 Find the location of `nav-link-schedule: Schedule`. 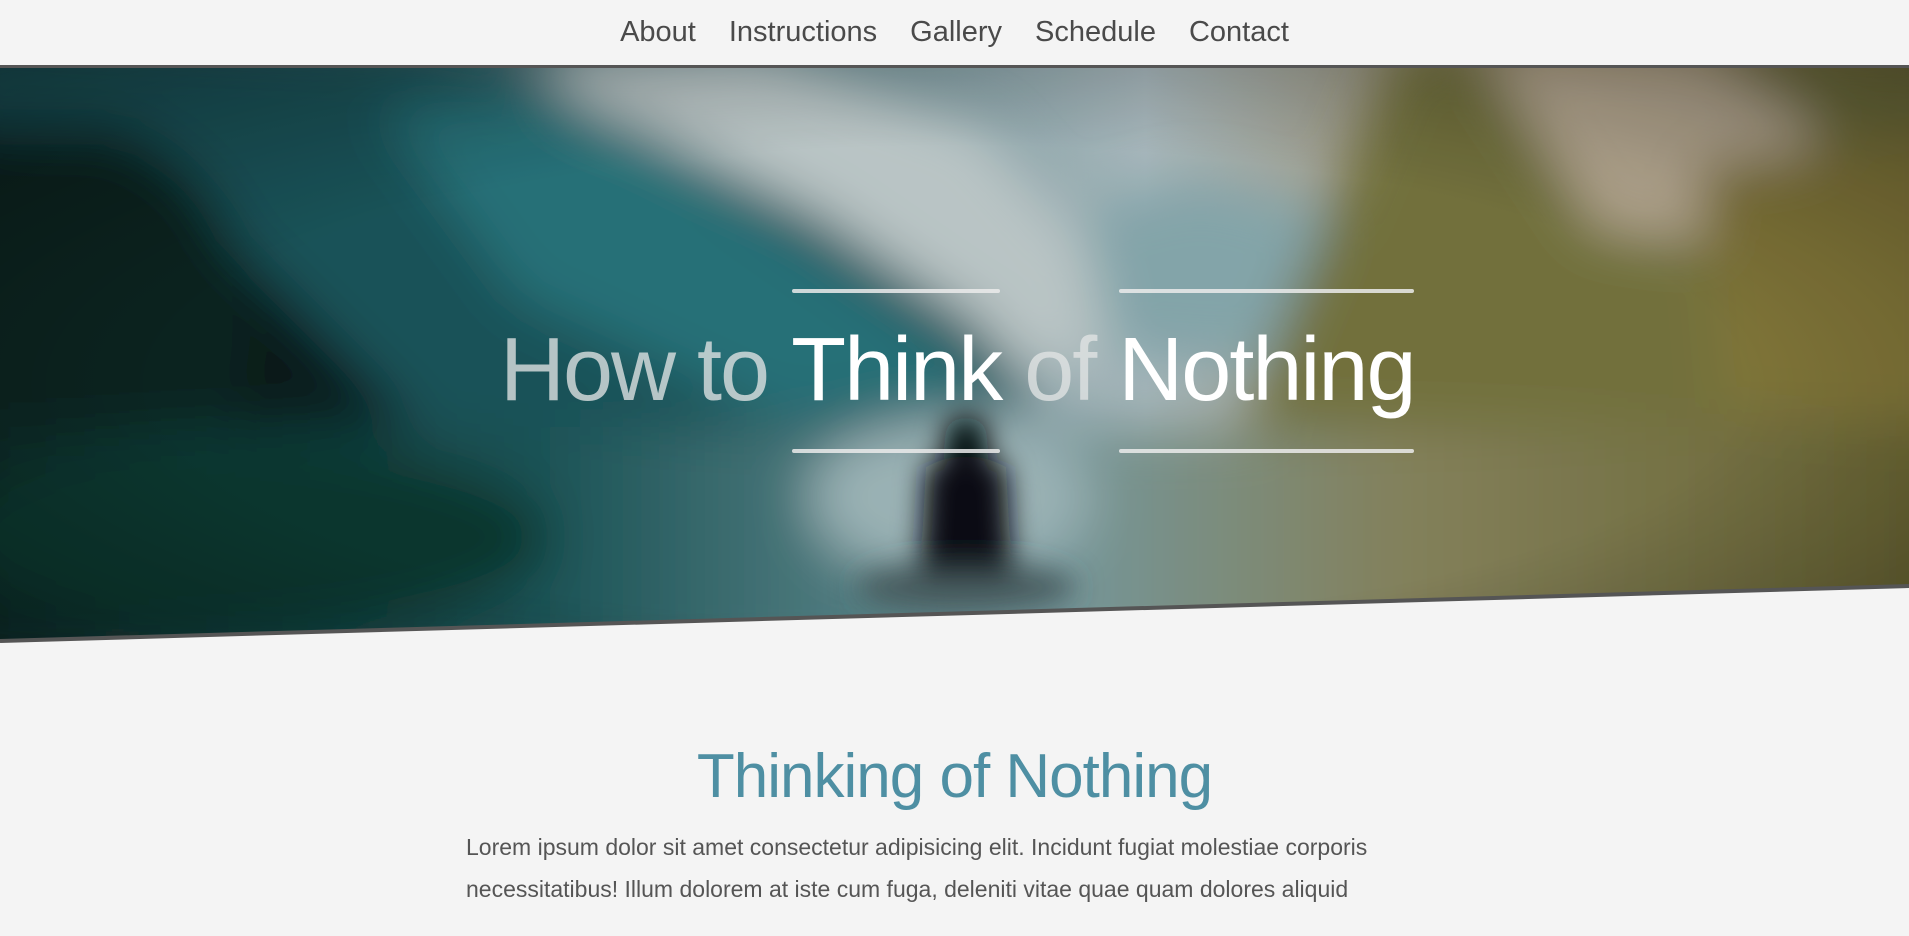

nav-link-schedule: Schedule is located at coordinates (1095, 33).